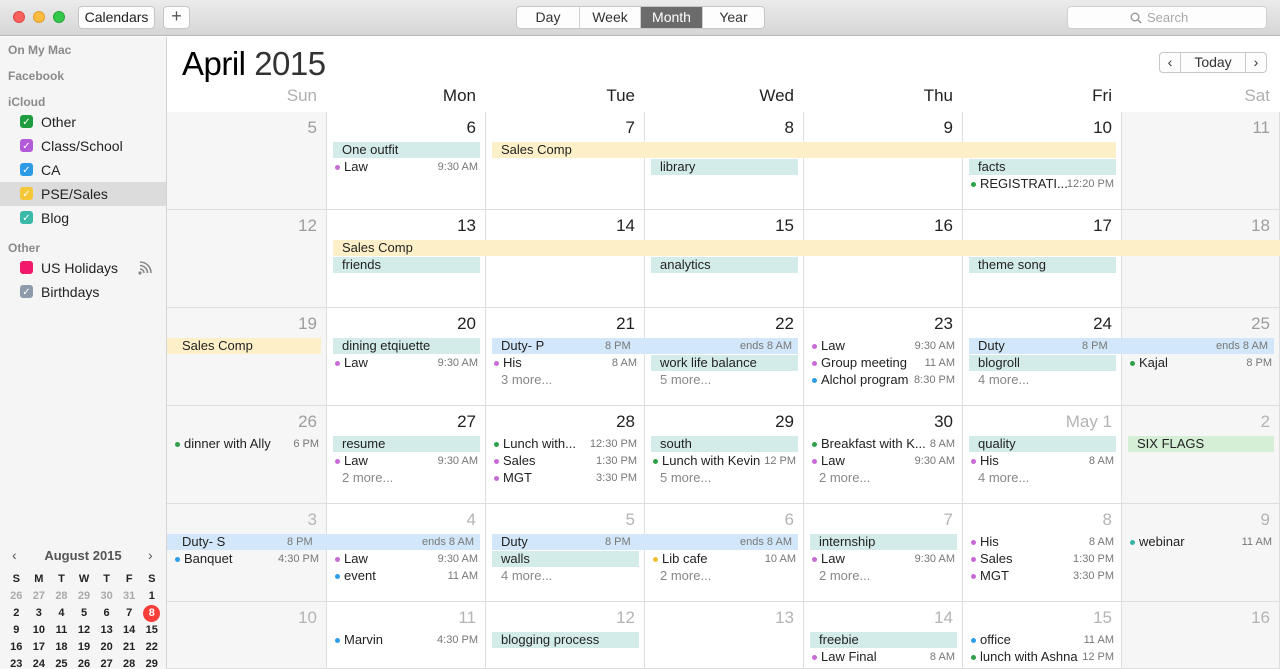 The width and height of the screenshot is (1280, 669). Describe the element at coordinates (565, 161) in the screenshot. I see `day-cell: 7` at that location.